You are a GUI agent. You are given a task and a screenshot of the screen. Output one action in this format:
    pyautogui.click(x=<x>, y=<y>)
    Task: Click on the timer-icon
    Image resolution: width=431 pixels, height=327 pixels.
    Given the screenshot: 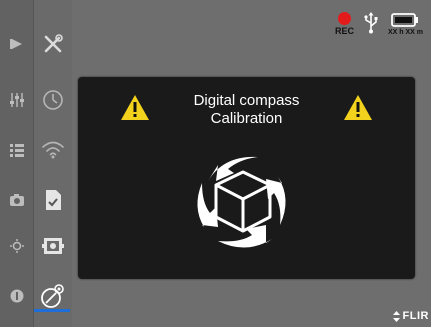 What is the action you would take?
    pyautogui.click(x=53, y=100)
    